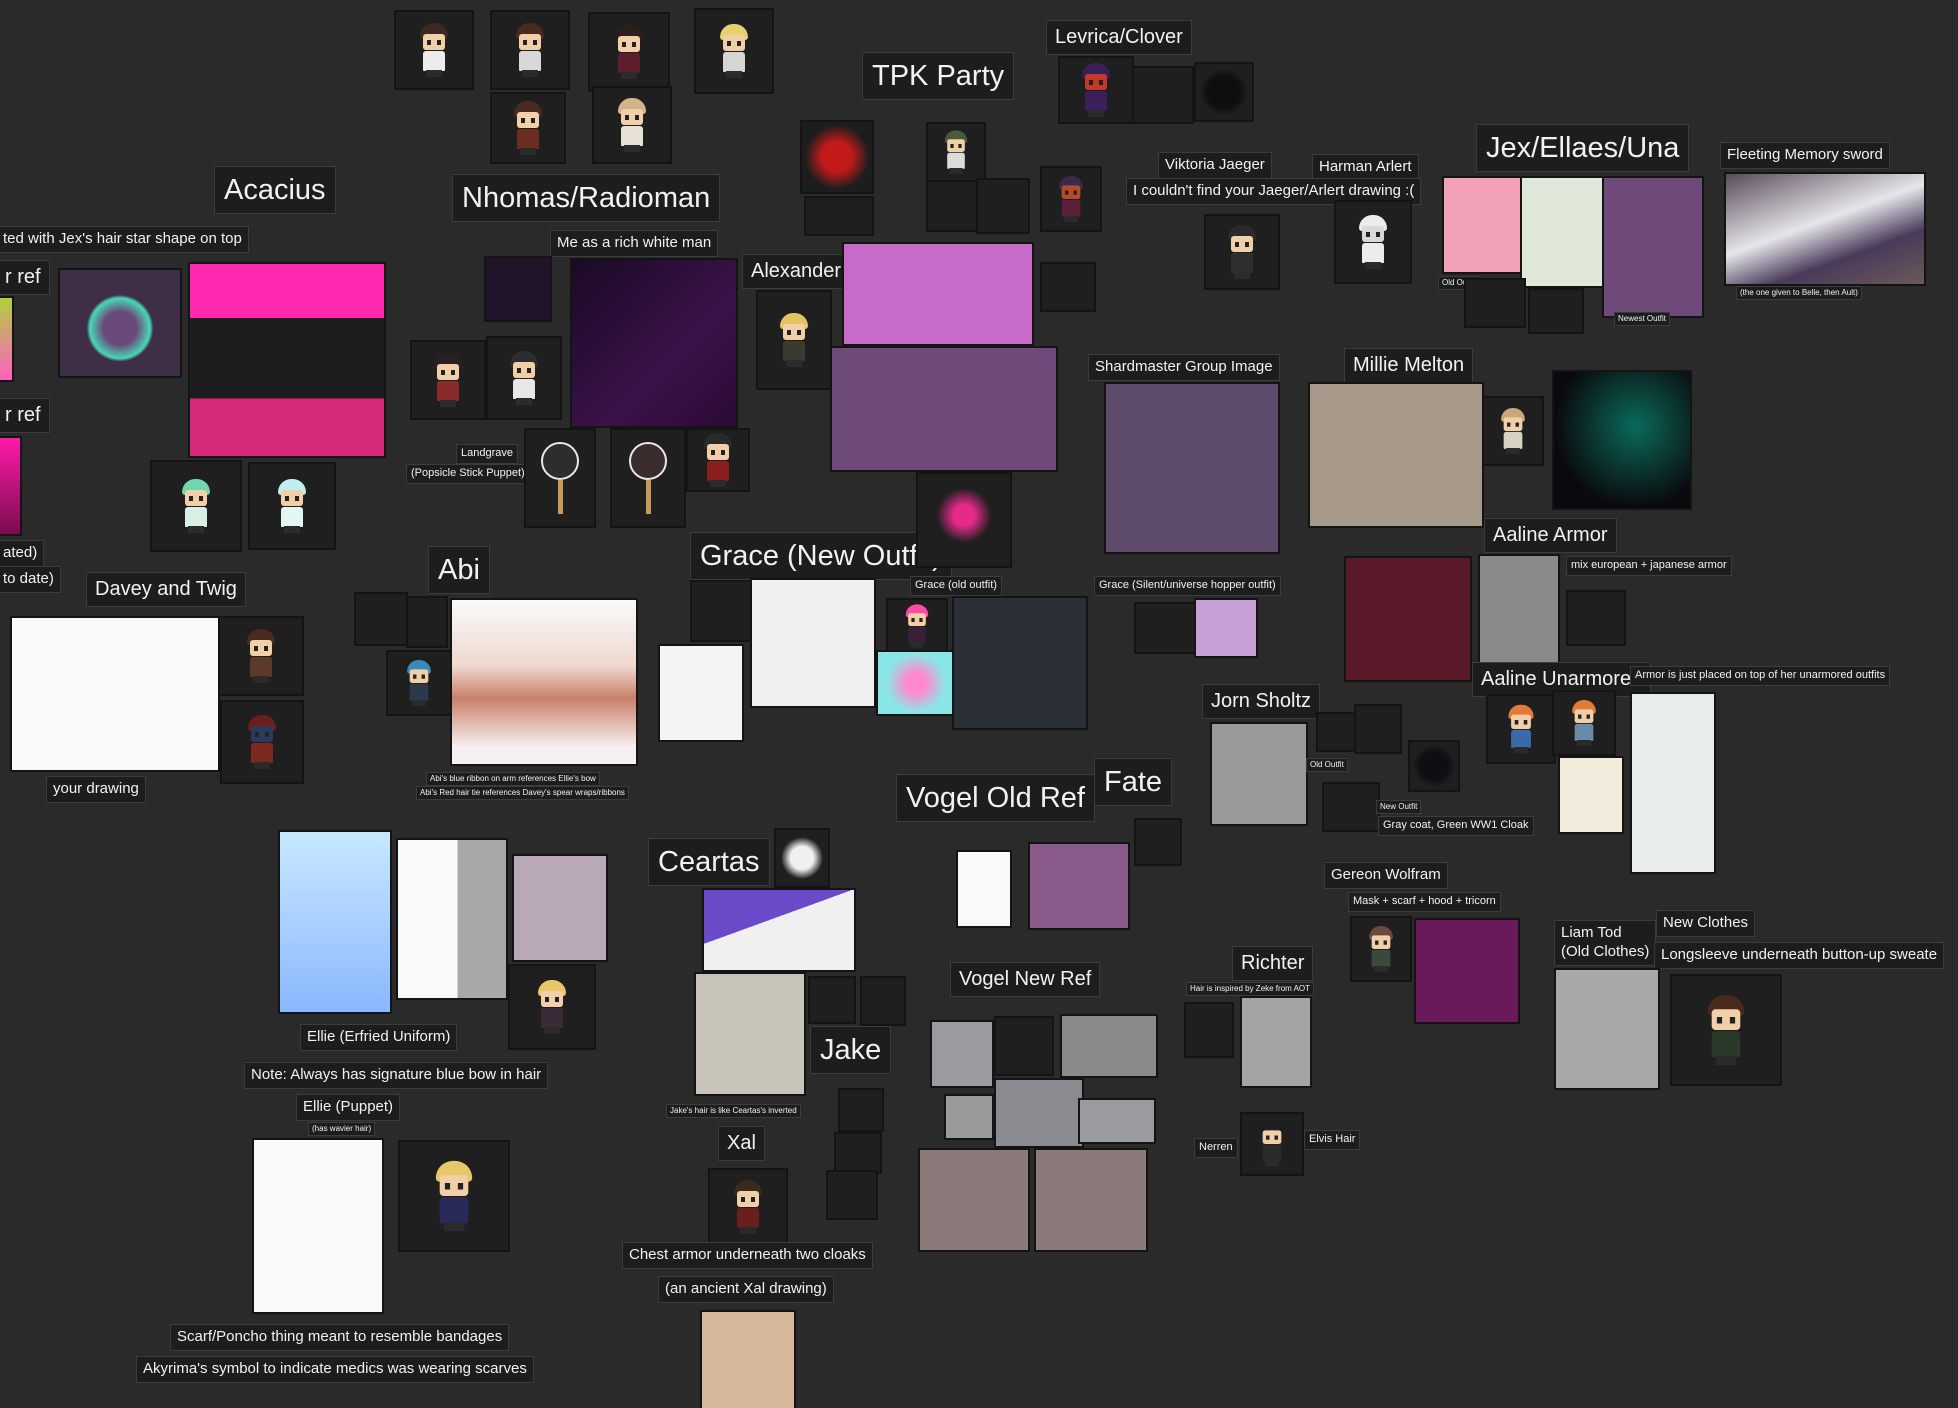 This screenshot has height=1408, width=1958. What do you see at coordinates (944, 409) in the screenshot?
I see `party-group-tile` at bounding box center [944, 409].